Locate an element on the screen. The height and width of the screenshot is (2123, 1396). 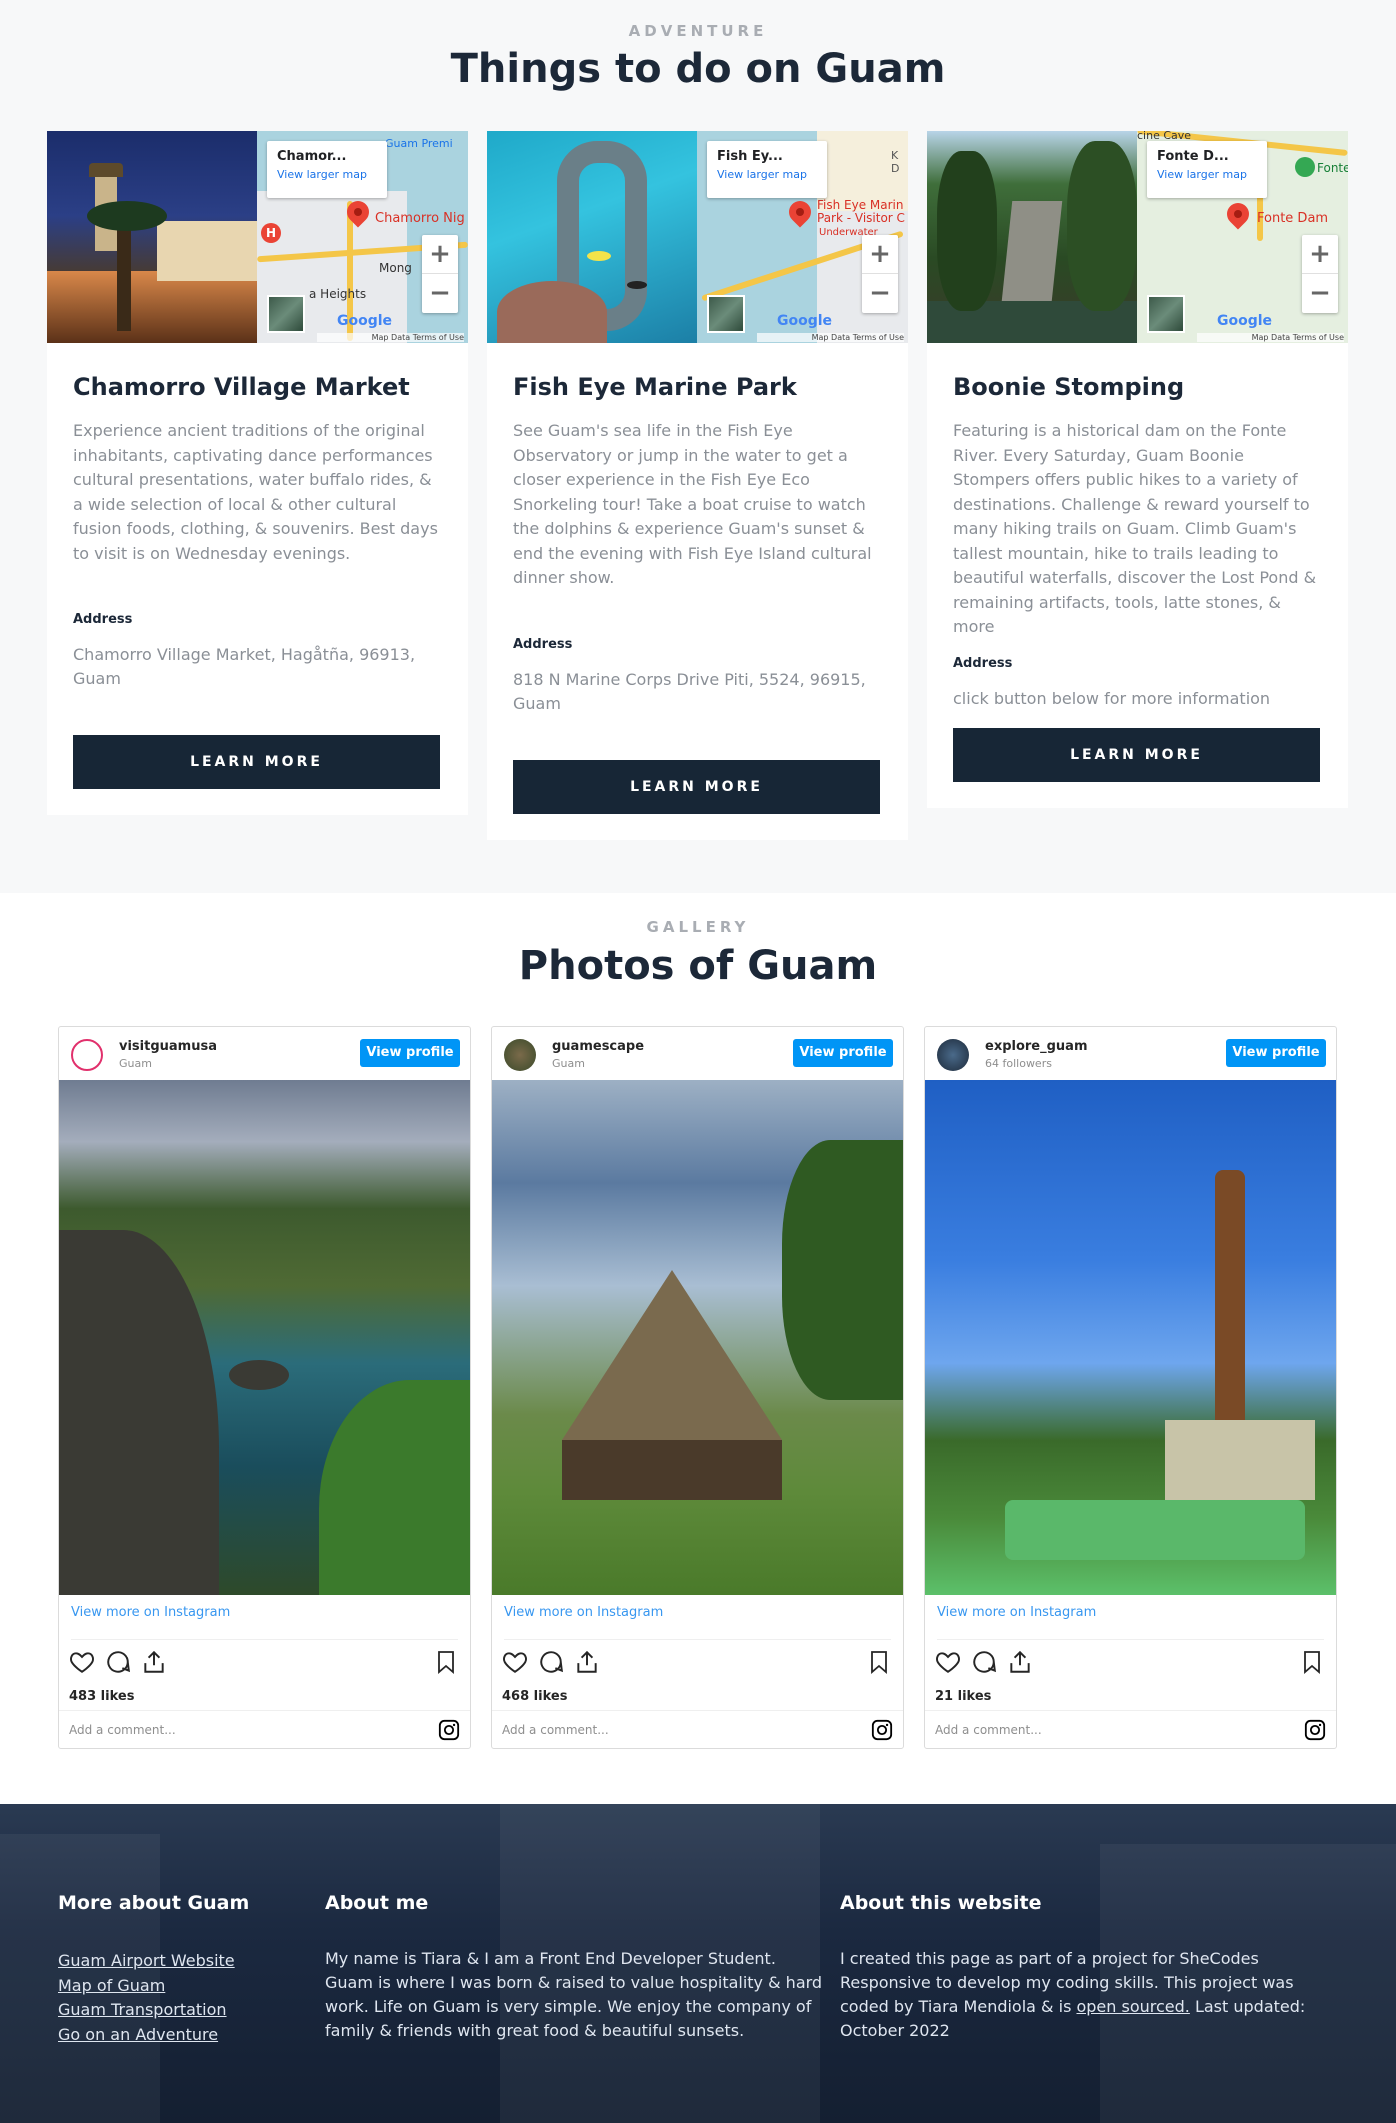
likes-count: 468 likes is located at coordinates (535, 1696).